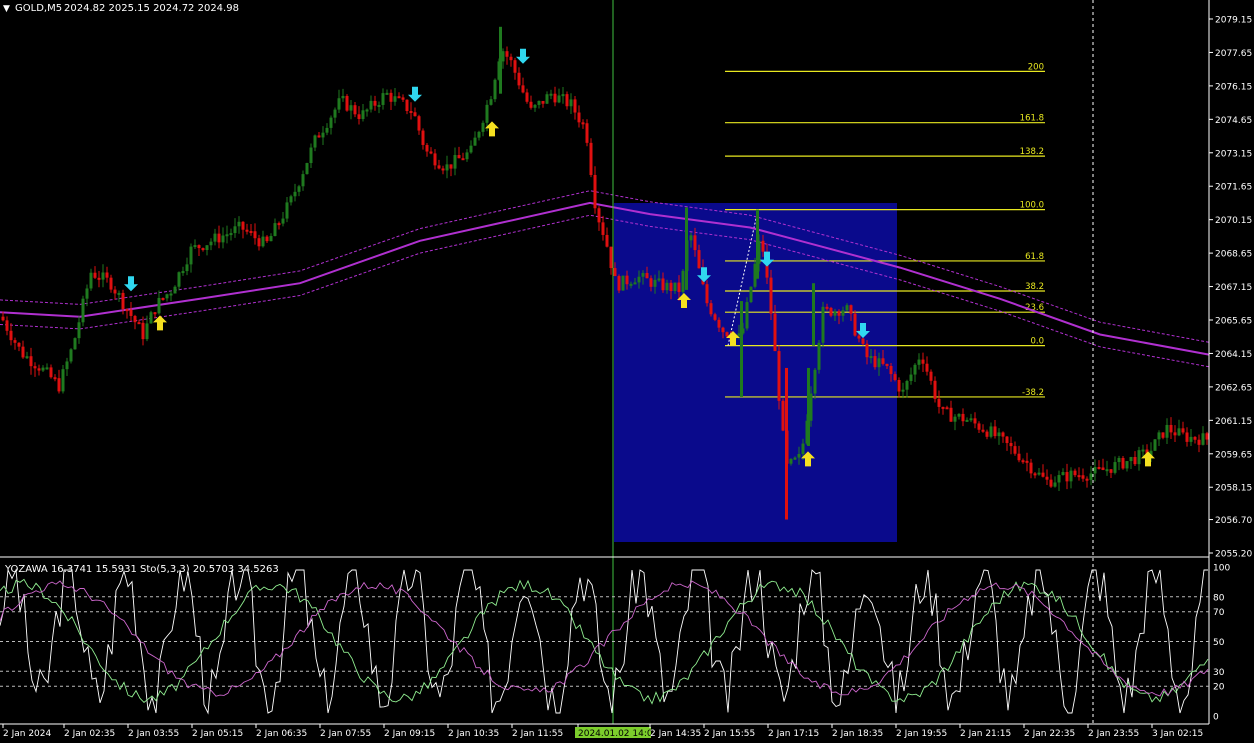 The height and width of the screenshot is (743, 1254). What do you see at coordinates (1233, 154) in the screenshot?
I see `price-axis-label: 2073.15` at bounding box center [1233, 154].